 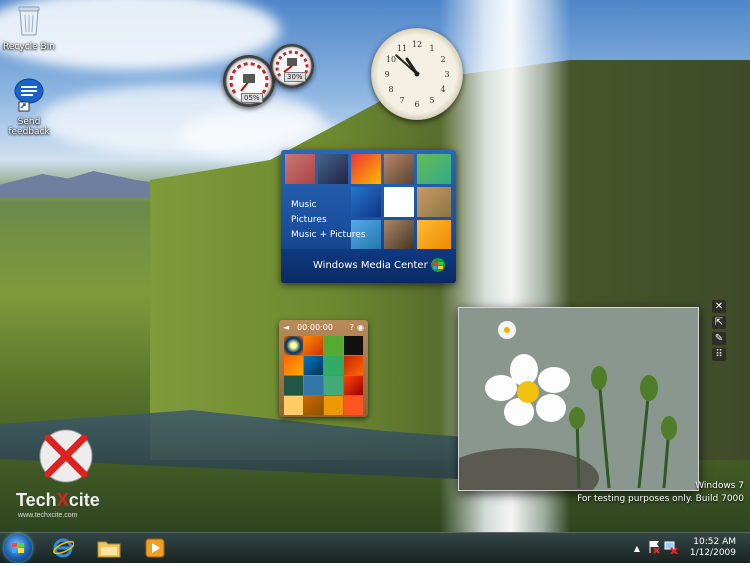 I want to click on recycle-bin-shortcut: Recycle Bin, so click(x=29, y=27).